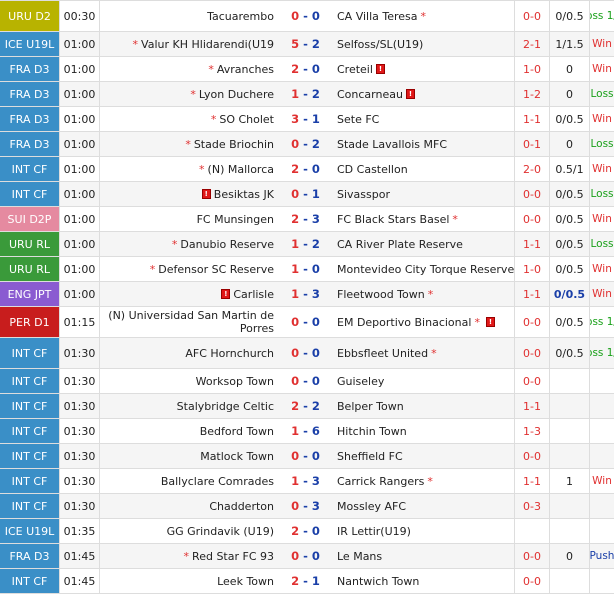 This screenshot has height=608, width=614. What do you see at coordinates (241, 506) in the screenshot?
I see `home-team-name: Chadderton` at bounding box center [241, 506].